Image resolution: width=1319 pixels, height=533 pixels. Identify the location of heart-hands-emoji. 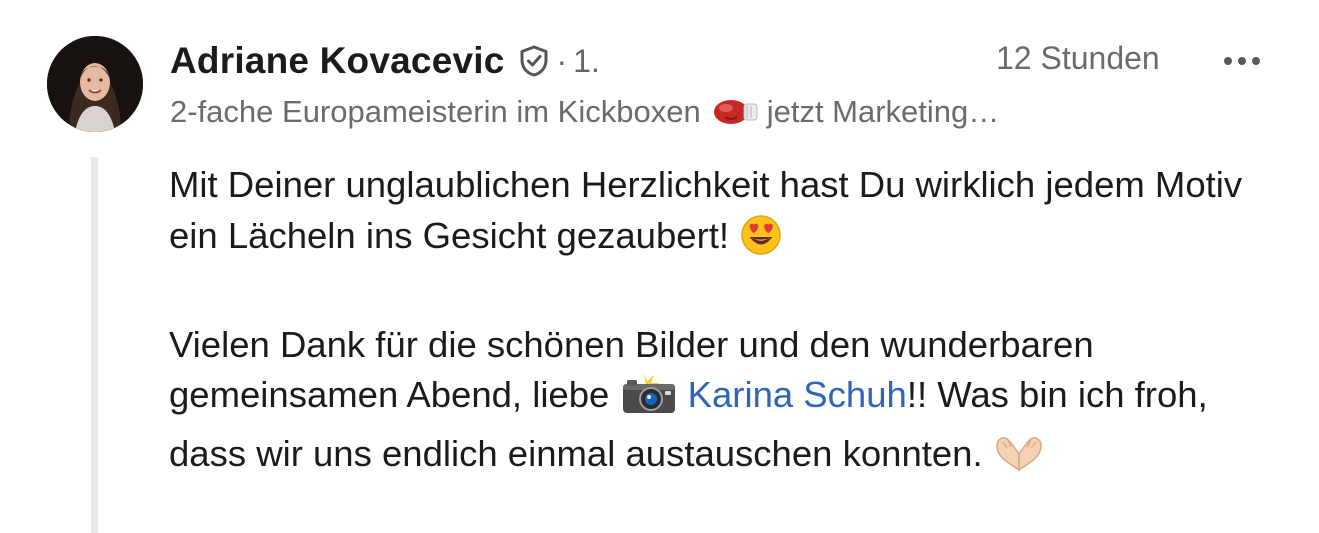
(1019, 461).